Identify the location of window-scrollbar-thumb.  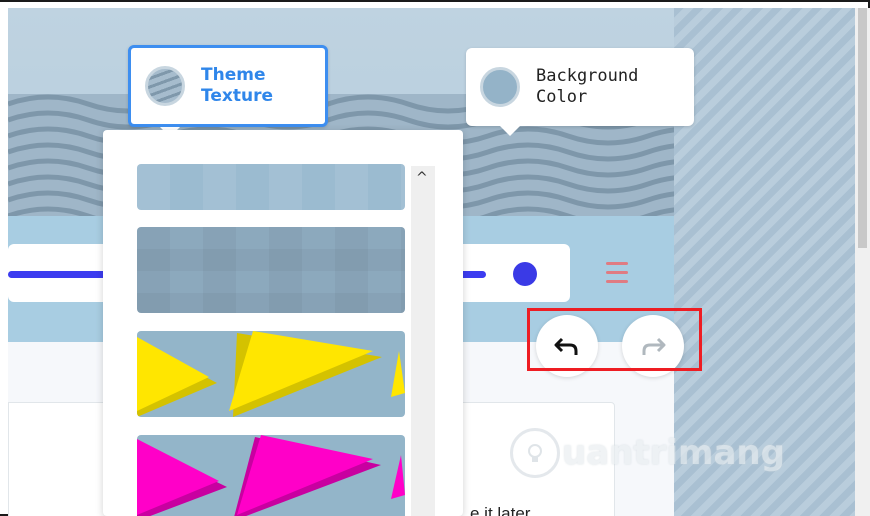
(862, 128).